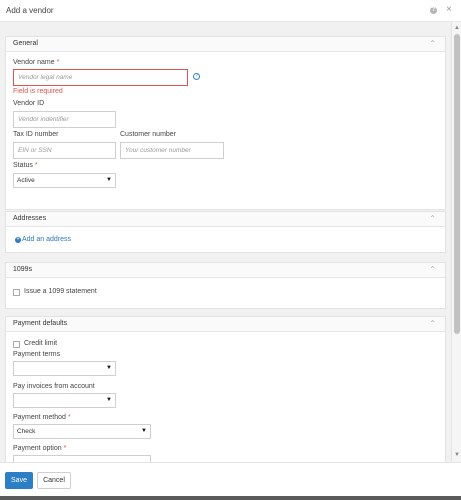 The image size is (461, 500). I want to click on dialog-title: Add a vendor, so click(30, 10).